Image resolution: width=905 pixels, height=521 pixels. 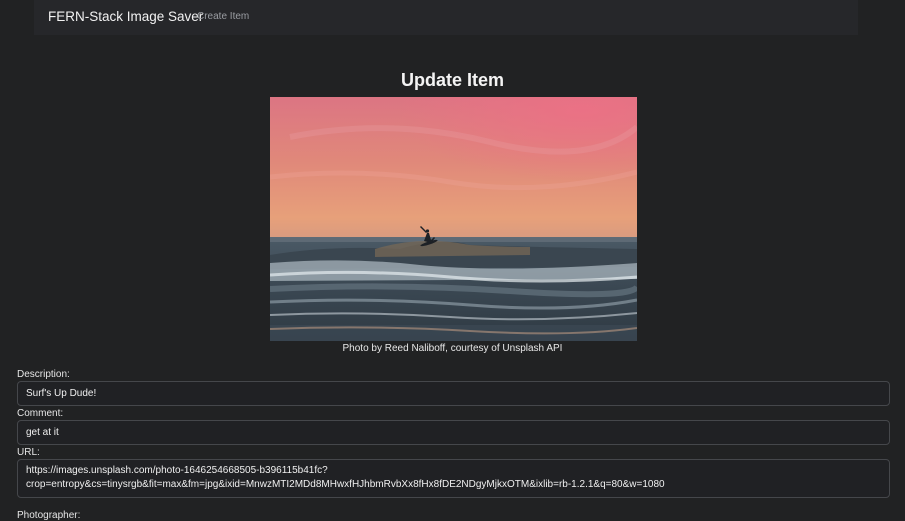 What do you see at coordinates (28, 452) in the screenshot?
I see `url-label: URL:` at bounding box center [28, 452].